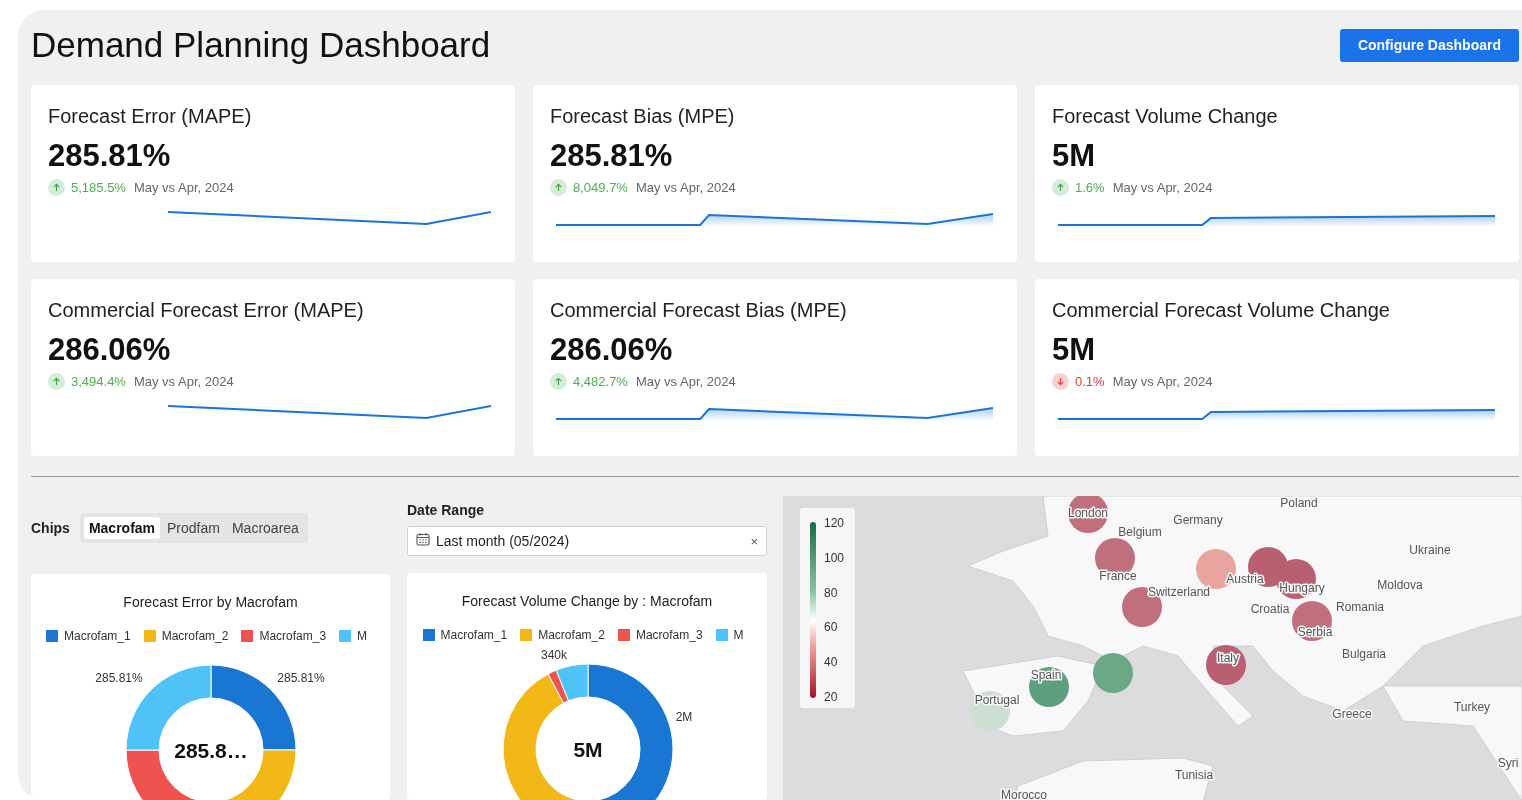 Image resolution: width=1522 pixels, height=800 pixels. I want to click on scale-label: 40, so click(831, 662).